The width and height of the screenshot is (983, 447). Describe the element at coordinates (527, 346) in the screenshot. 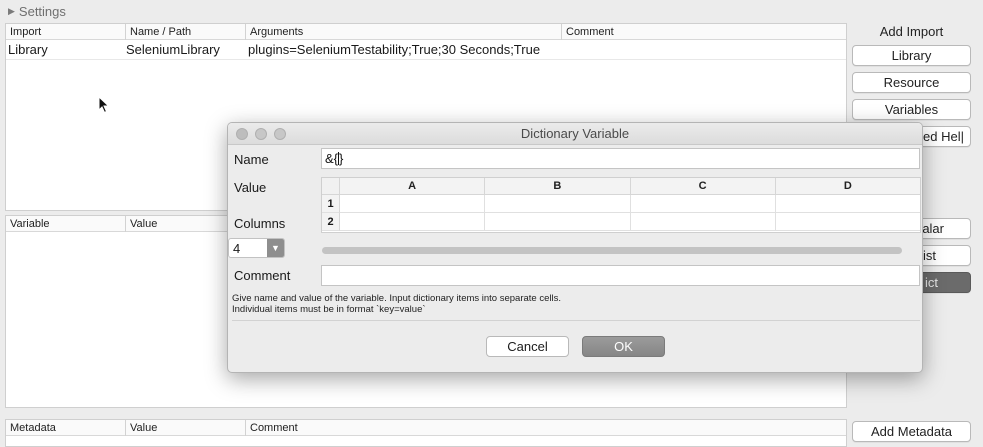

I see `cancel-button: Cancel` at that location.